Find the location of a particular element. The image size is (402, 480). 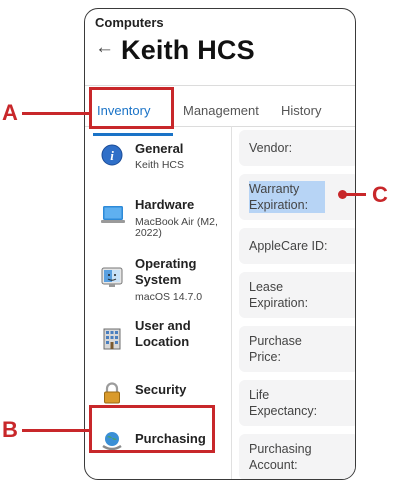

breadcrumb: Computers is located at coordinates (129, 22).